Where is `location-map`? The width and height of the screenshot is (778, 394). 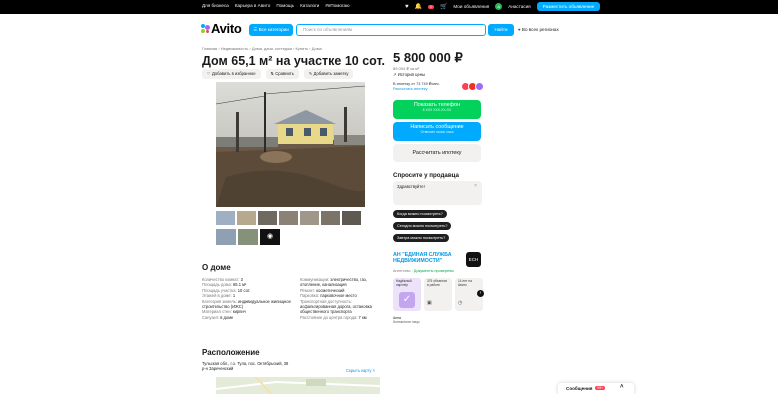
location-map is located at coordinates (298, 385).